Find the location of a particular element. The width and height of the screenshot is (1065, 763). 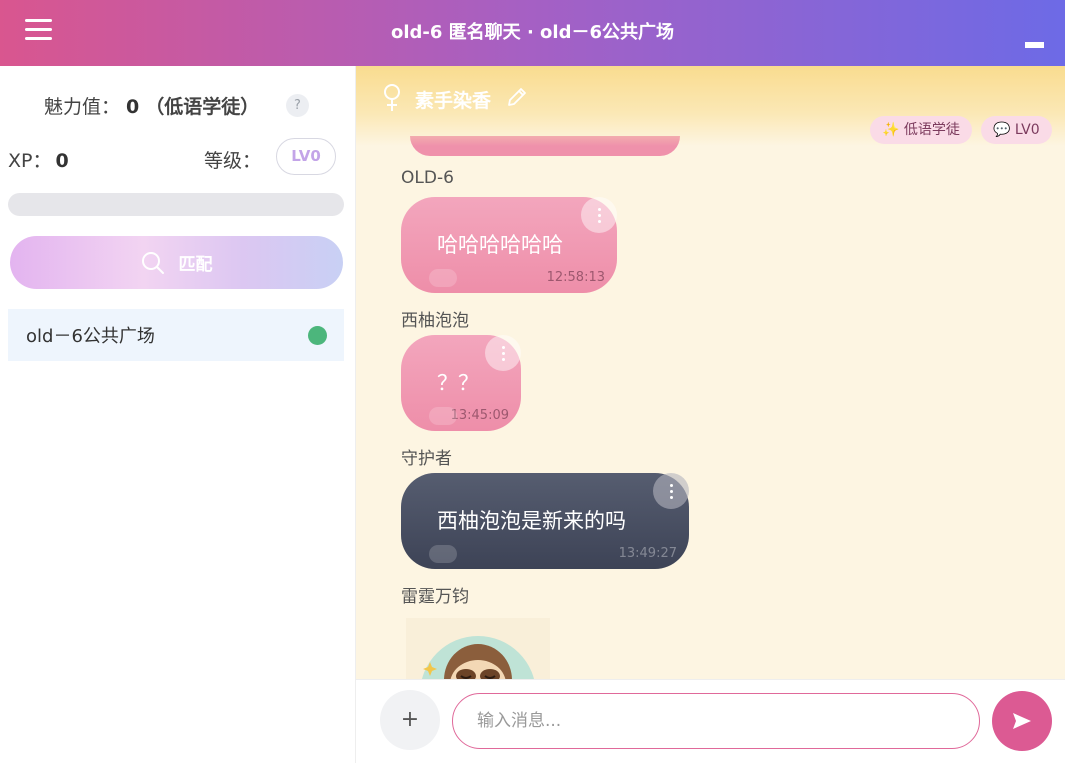

message-bubble: 西柚泡泡是新来的吗 13:49:27 is located at coordinates (545, 521).